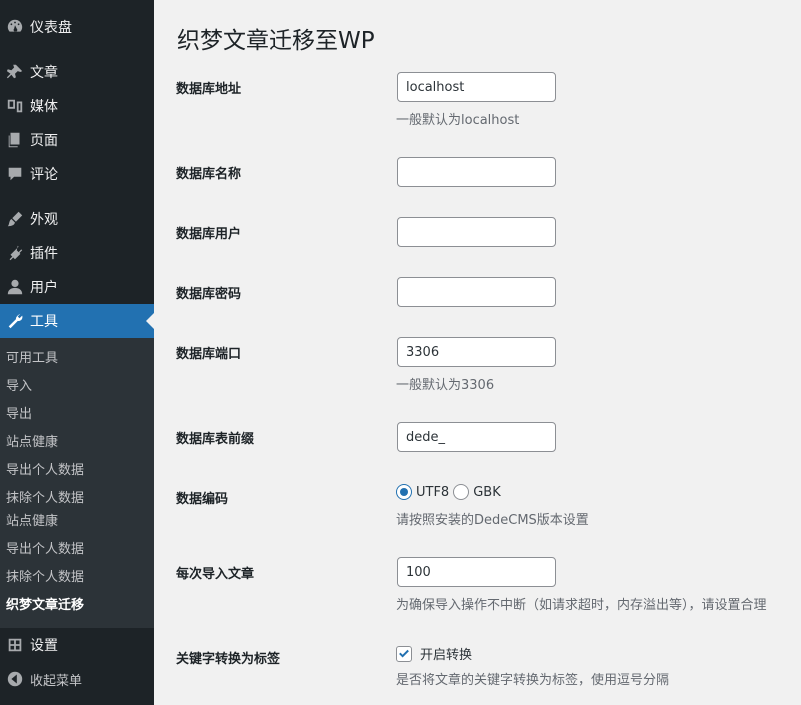  Describe the element at coordinates (432, 492) in the screenshot. I see `charset-utf8-label: UTF8` at that location.